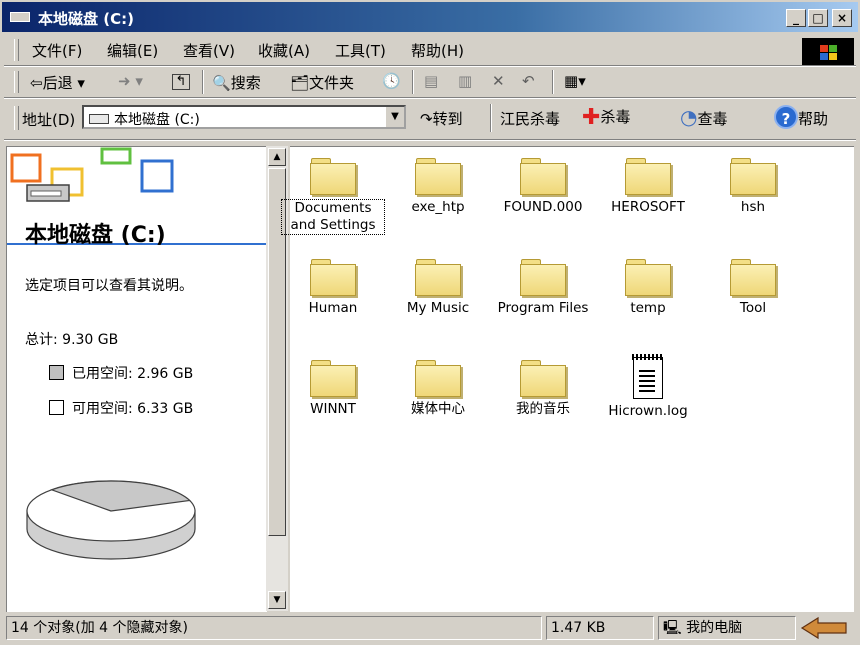 The image size is (860, 645). I want to click on folder-item: 我的音乐, so click(543, 387).